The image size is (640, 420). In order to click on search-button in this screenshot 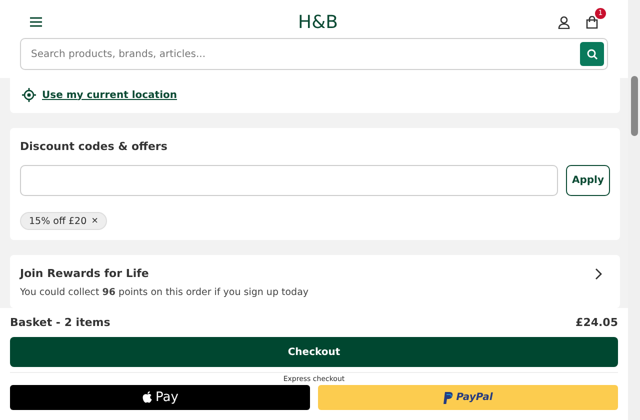, I will do `click(592, 54)`.